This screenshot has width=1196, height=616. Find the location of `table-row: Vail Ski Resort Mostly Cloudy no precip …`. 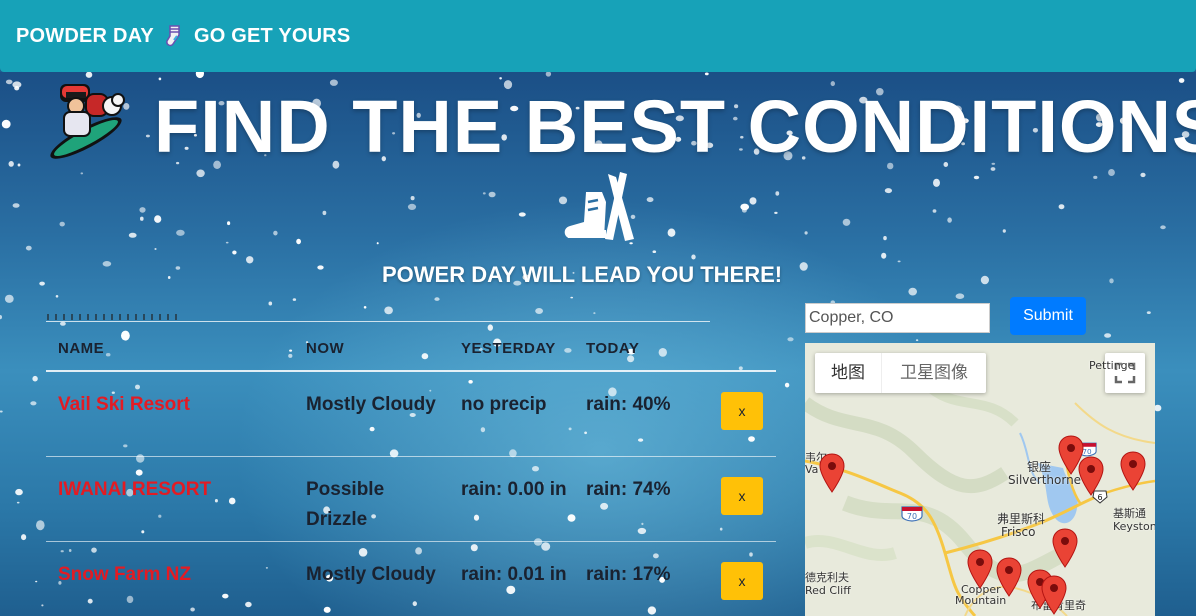

table-row: Vail Ski Resort Mostly Cloudy no precip … is located at coordinates (411, 414).